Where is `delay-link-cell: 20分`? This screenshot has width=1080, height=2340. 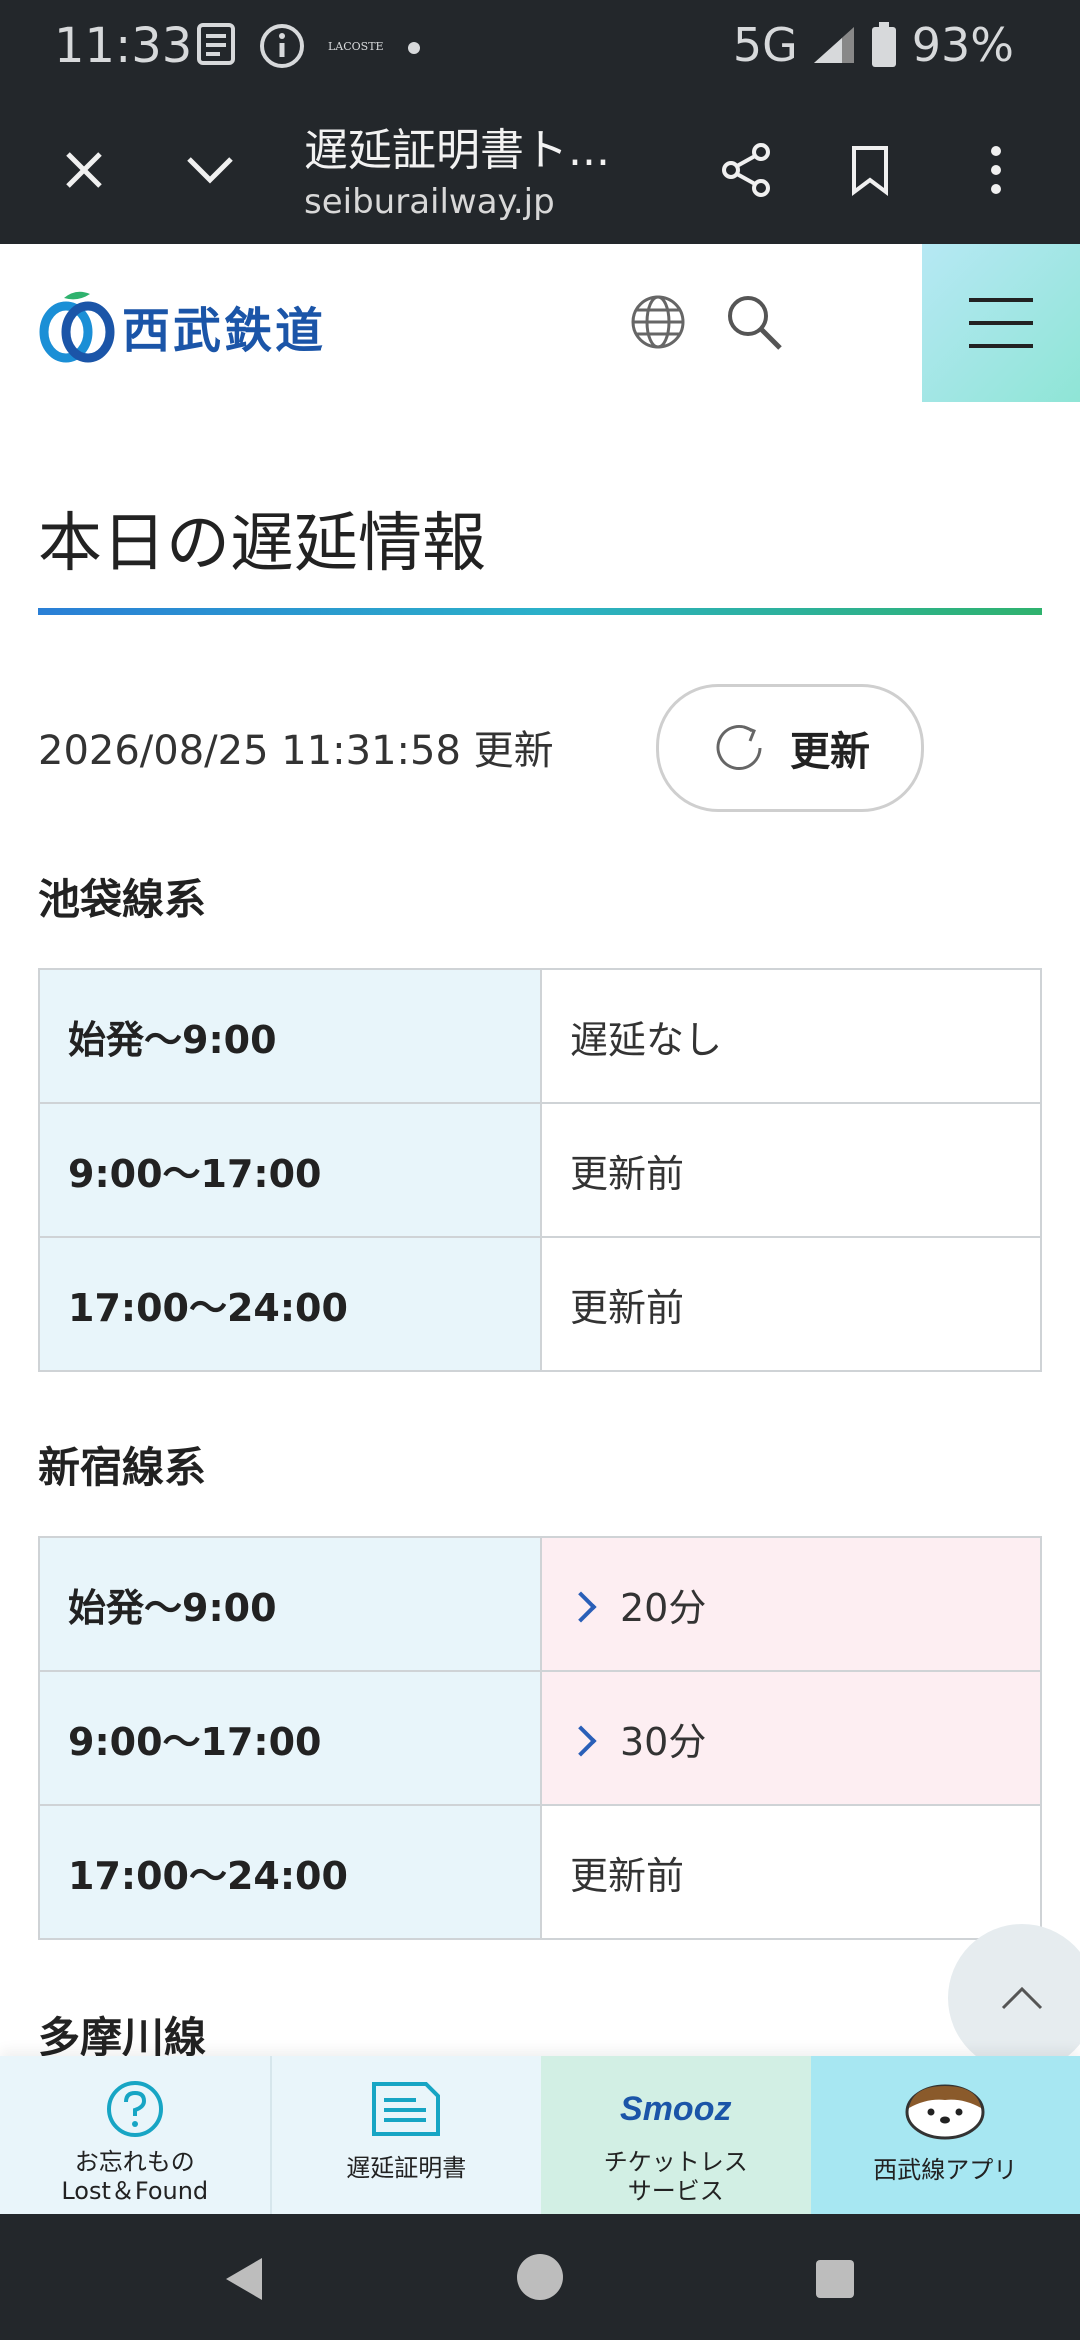 delay-link-cell: 20分 is located at coordinates (791, 1604).